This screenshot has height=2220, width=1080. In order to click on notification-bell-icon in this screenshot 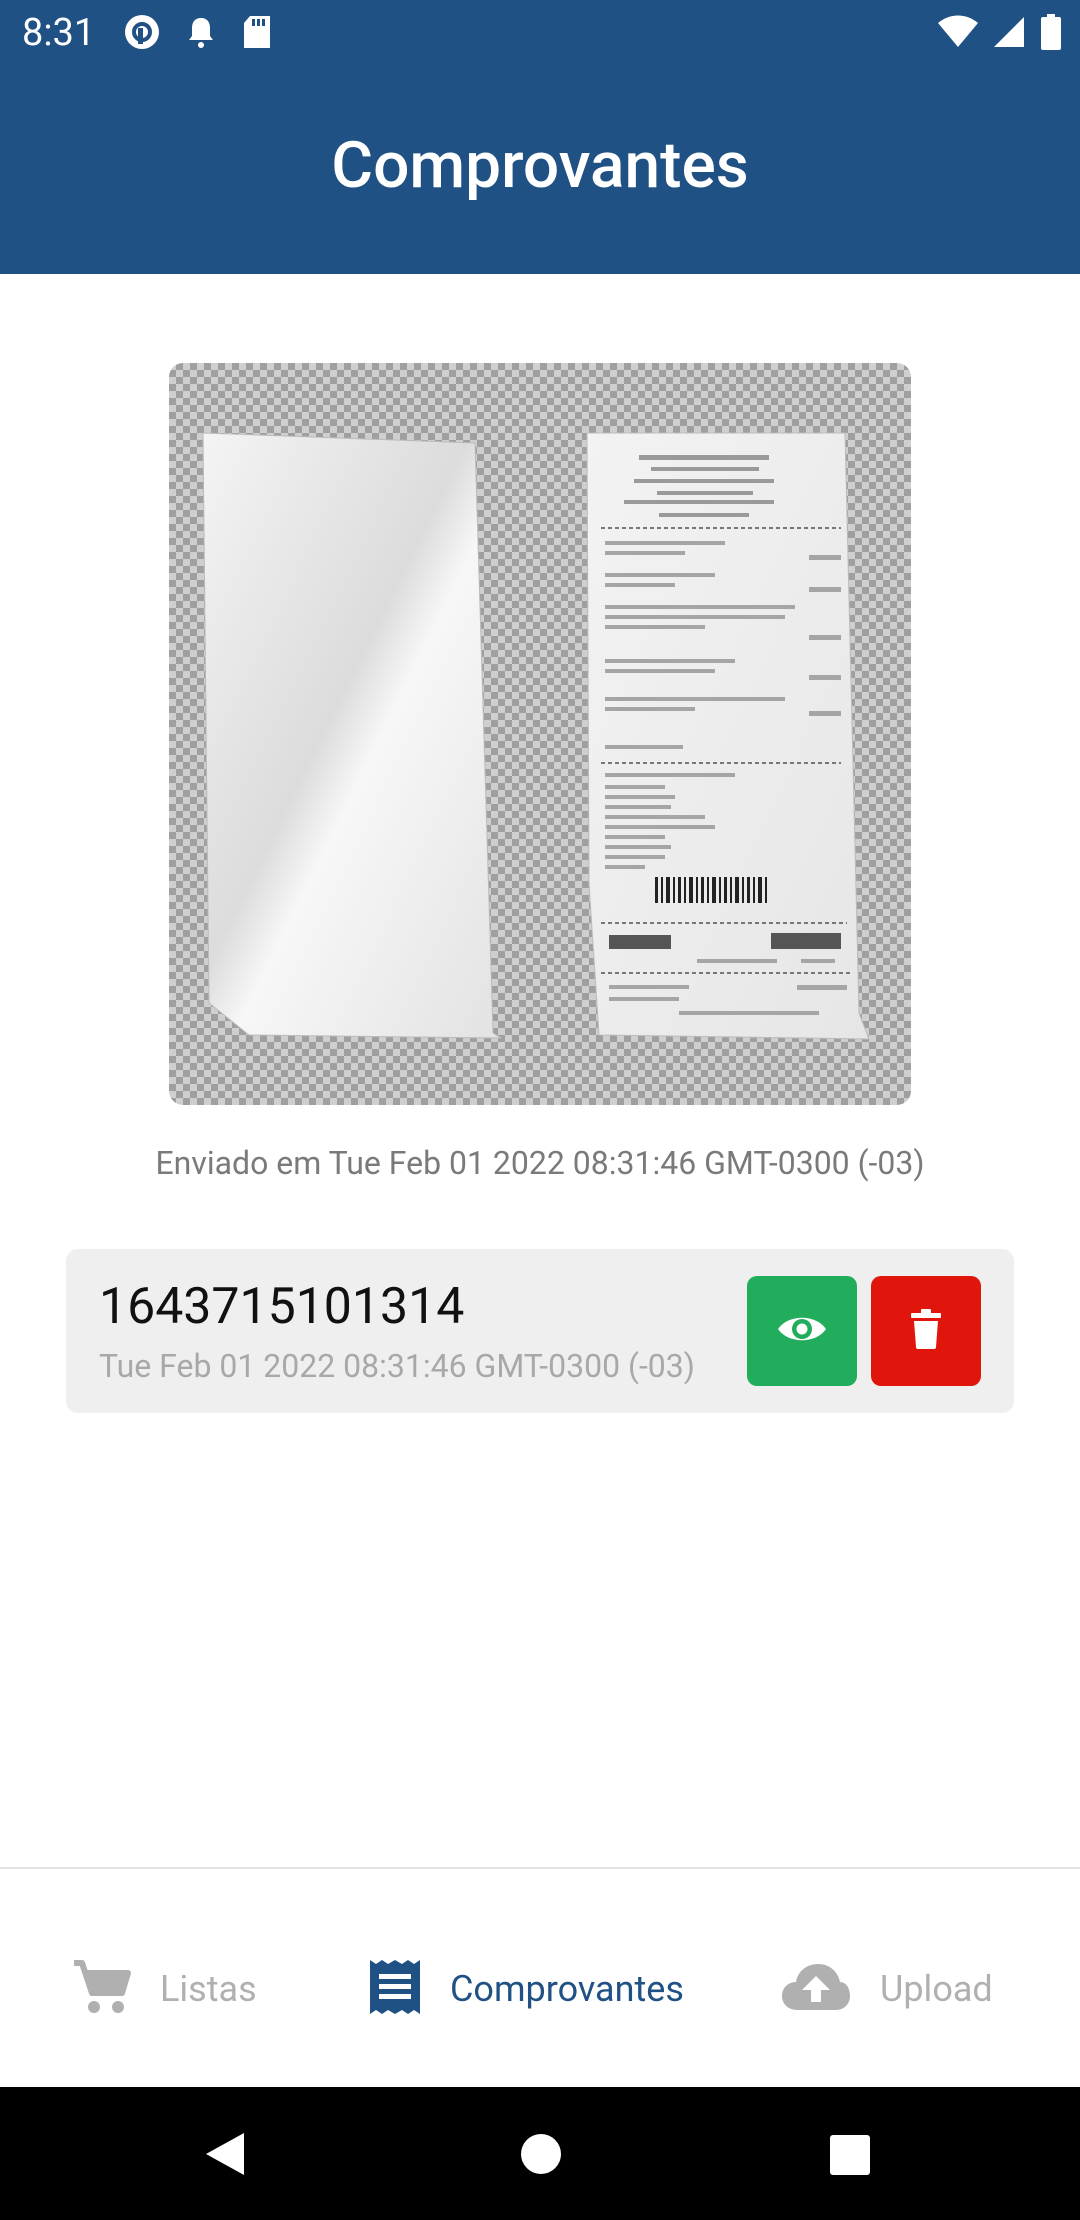, I will do `click(201, 34)`.